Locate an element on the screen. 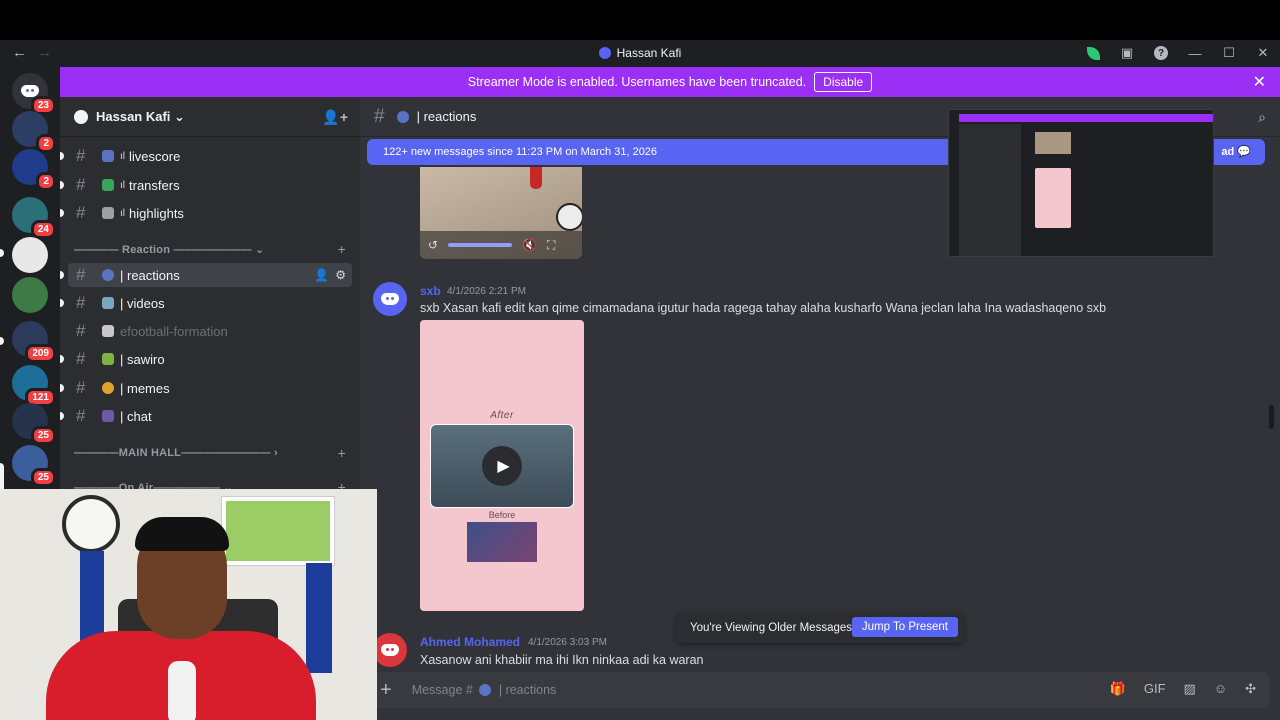  discord-logo-icon is located at coordinates (390, 299).